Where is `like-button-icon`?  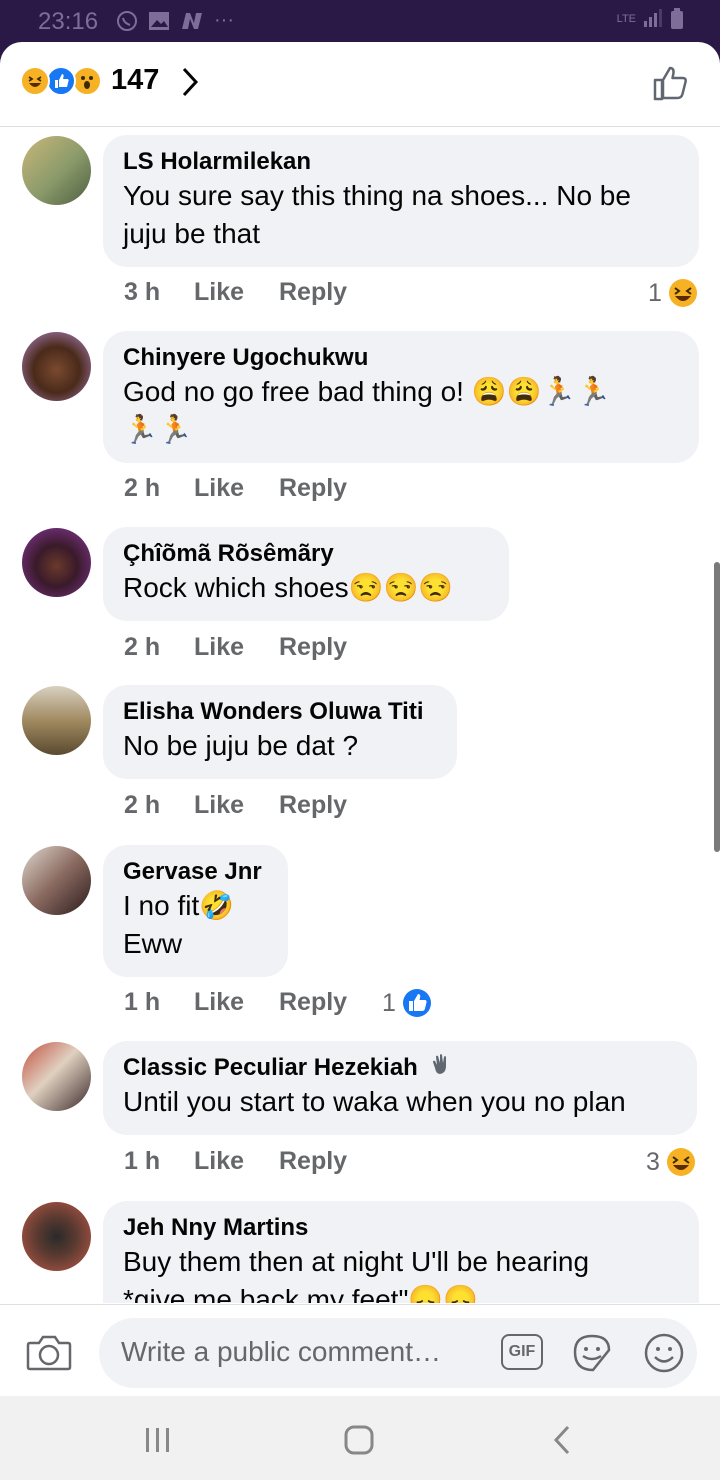
like-button-icon is located at coordinates (671, 83).